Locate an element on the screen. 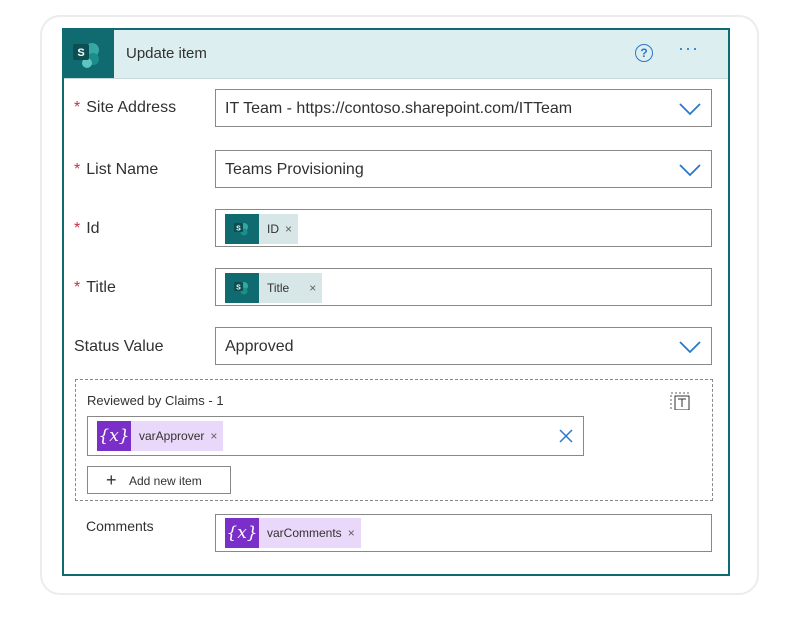 The image size is (800, 617). id-label-text: Id is located at coordinates (93, 228).